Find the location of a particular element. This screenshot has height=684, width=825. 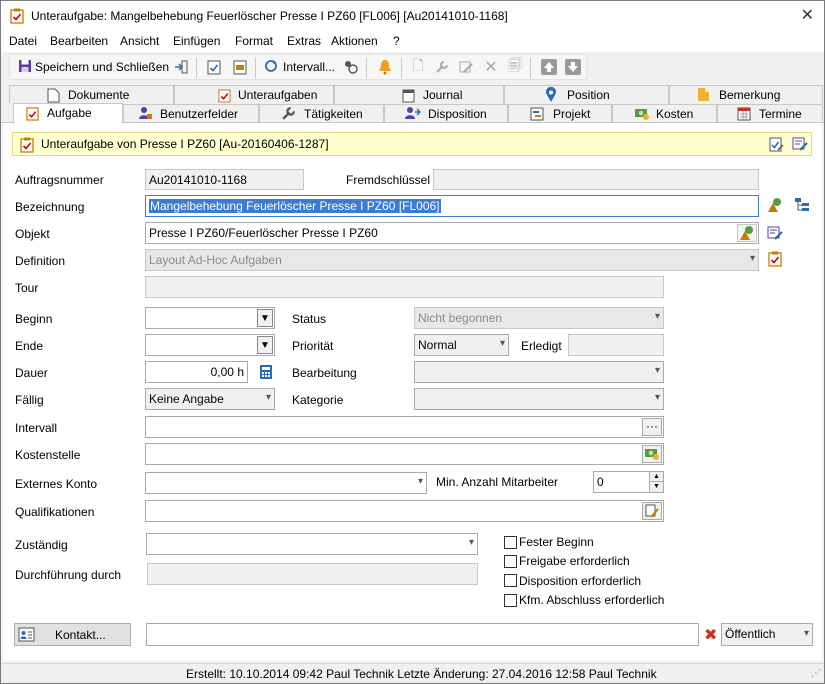

delete-icon: ✕ is located at coordinates (491, 67).